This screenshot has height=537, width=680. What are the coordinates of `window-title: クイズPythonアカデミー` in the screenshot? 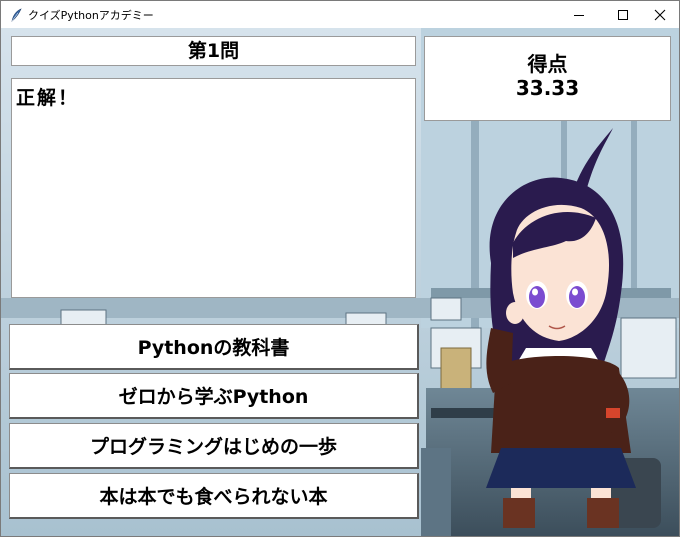 It's located at (91, 15).